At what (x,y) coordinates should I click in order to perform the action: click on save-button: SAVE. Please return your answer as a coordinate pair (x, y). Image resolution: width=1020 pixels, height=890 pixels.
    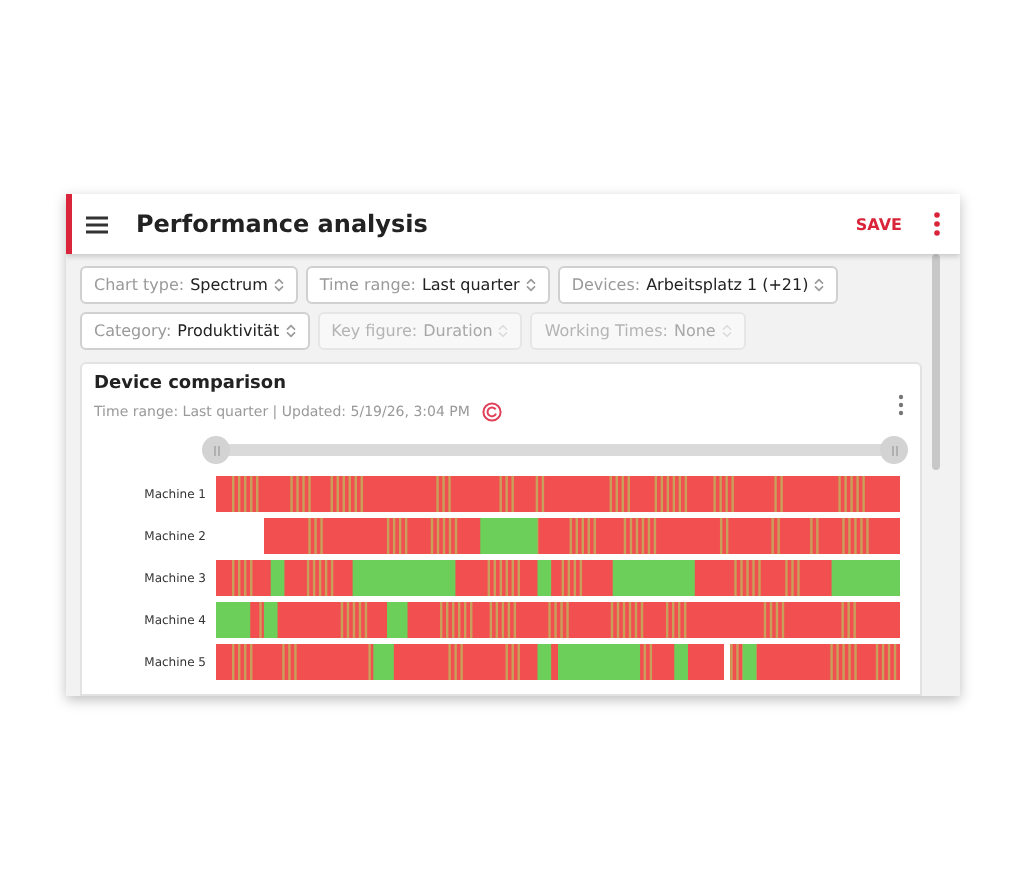
    Looking at the image, I should click on (878, 224).